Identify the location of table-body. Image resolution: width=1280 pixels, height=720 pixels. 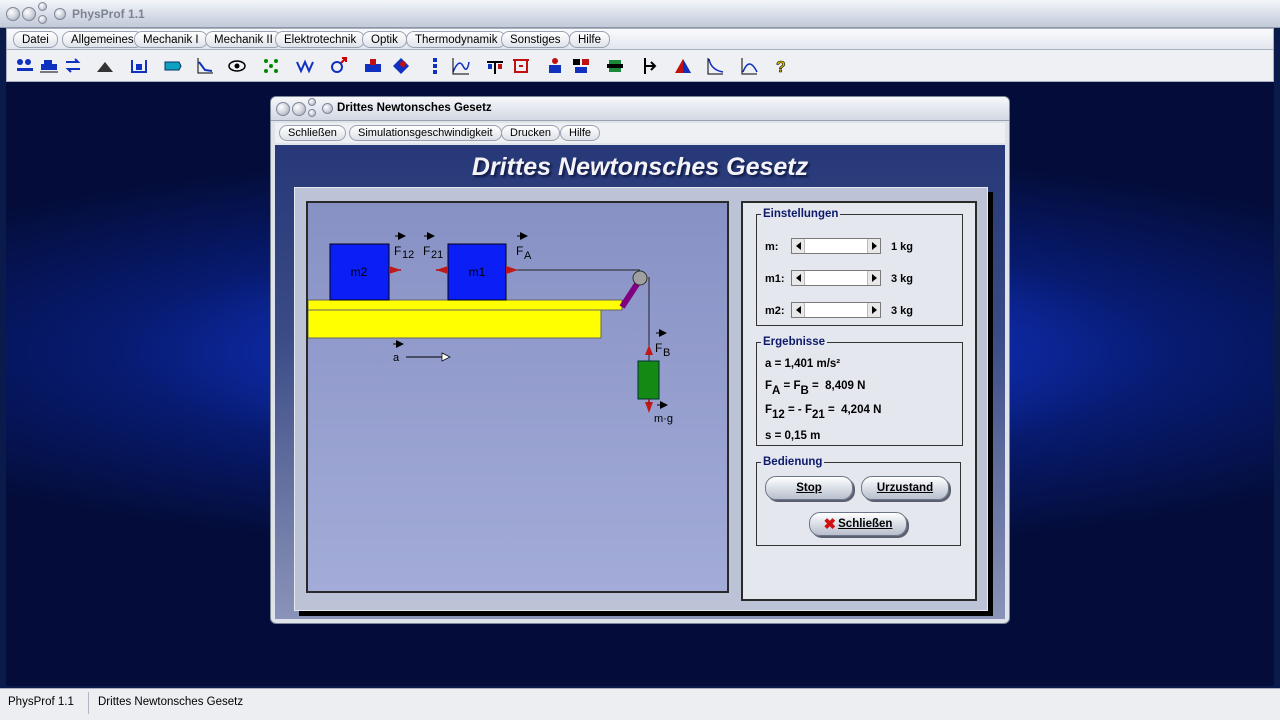
(455, 324).